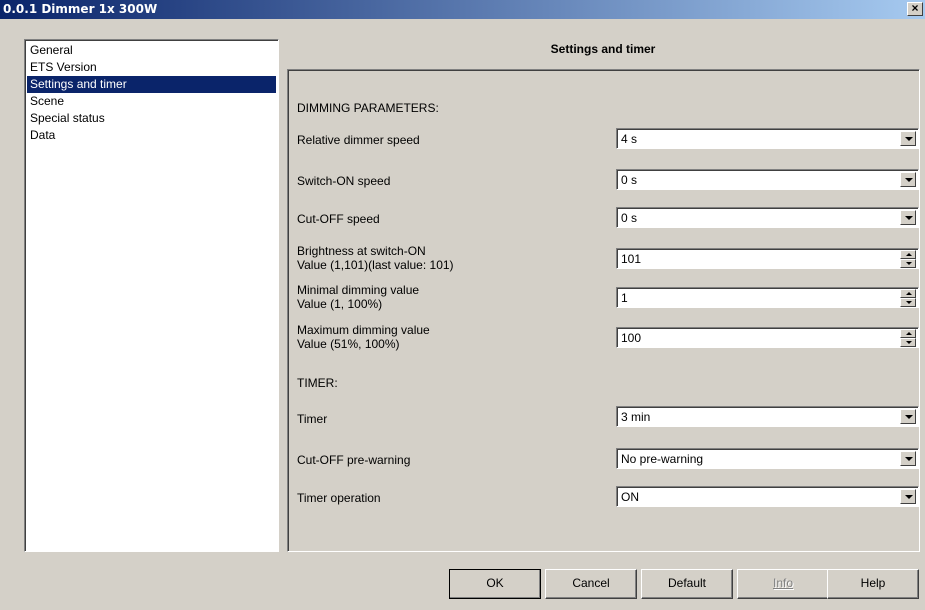  I want to click on switch-on-speed-label: Switch-ON speed, so click(344, 181).